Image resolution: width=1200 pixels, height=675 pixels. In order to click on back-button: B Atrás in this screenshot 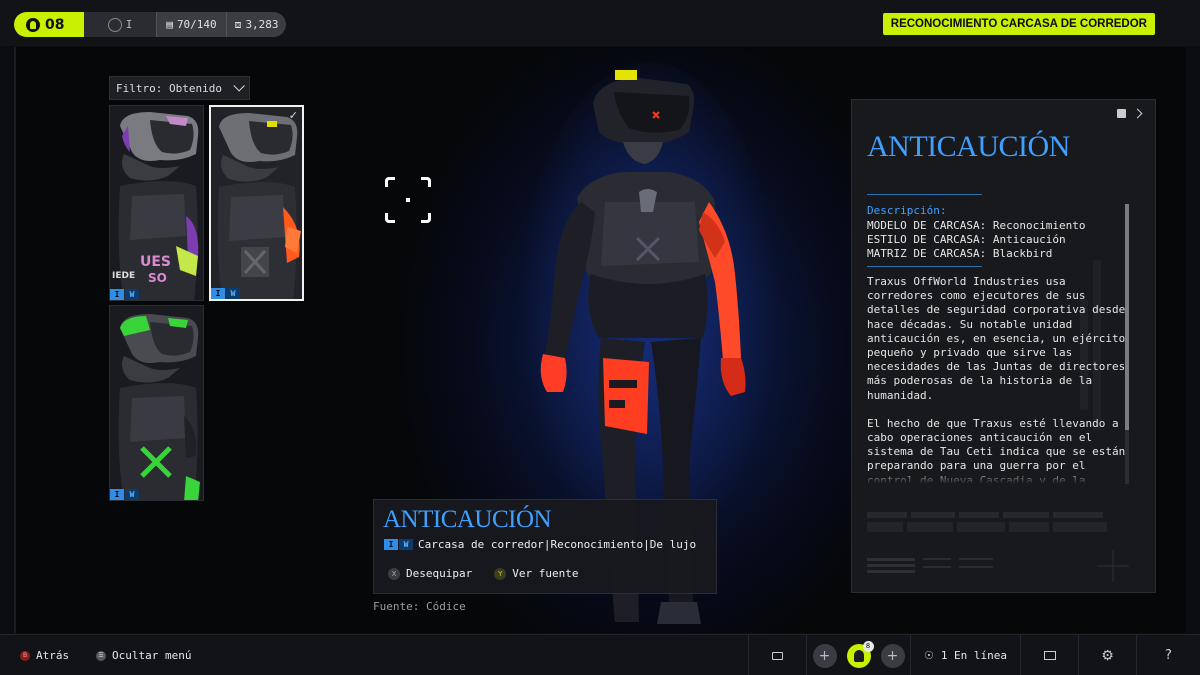, I will do `click(44, 655)`.